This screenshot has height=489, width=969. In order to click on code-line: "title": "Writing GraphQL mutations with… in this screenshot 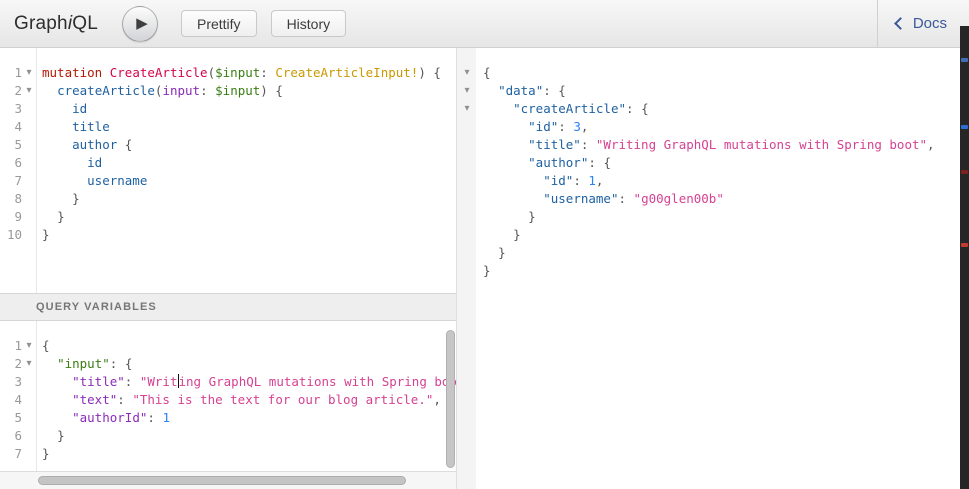, I will do `click(713, 145)`.